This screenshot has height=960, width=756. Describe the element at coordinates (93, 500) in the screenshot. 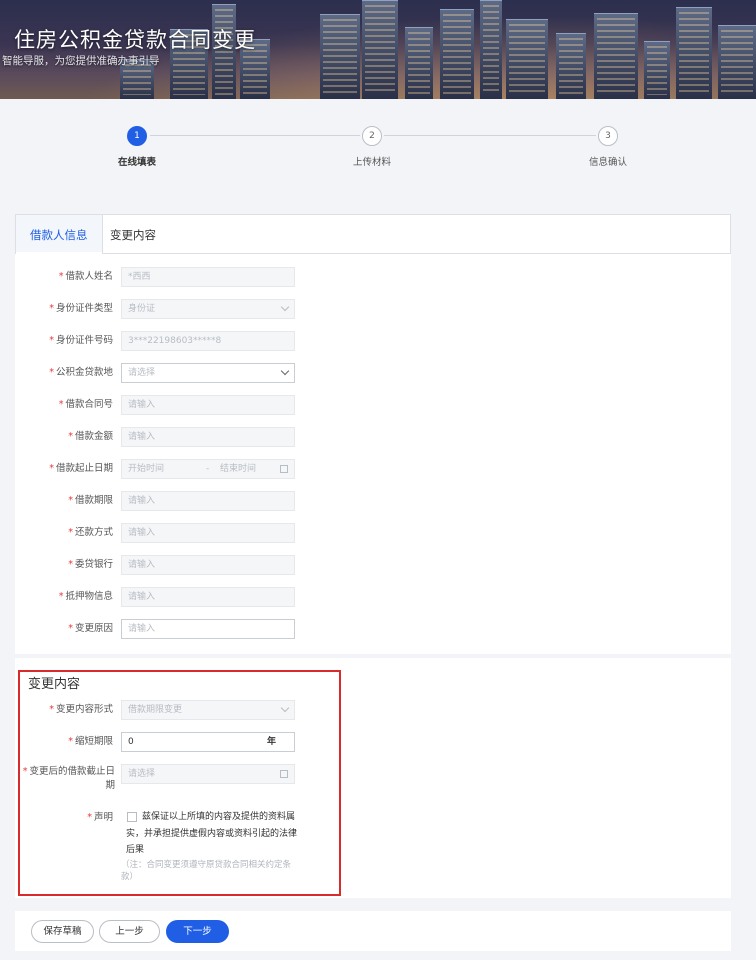

I see `loan-term-label: 借款期限` at that location.